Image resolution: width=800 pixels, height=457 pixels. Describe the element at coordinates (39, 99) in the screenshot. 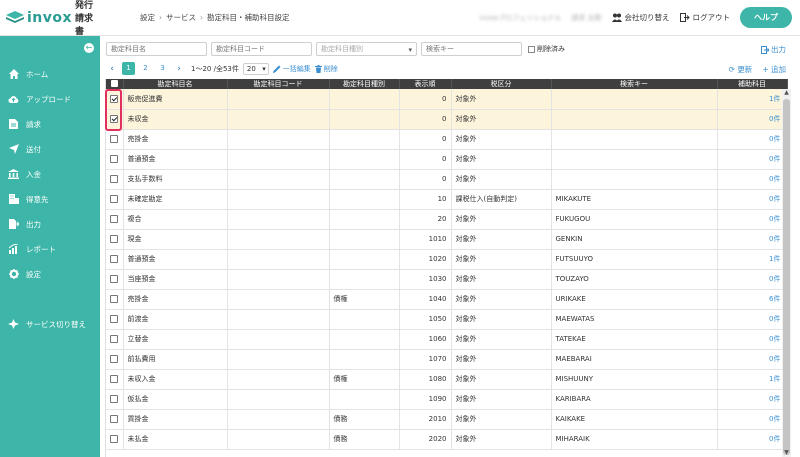

I see `sidebar-item-upload: アップロード` at that location.